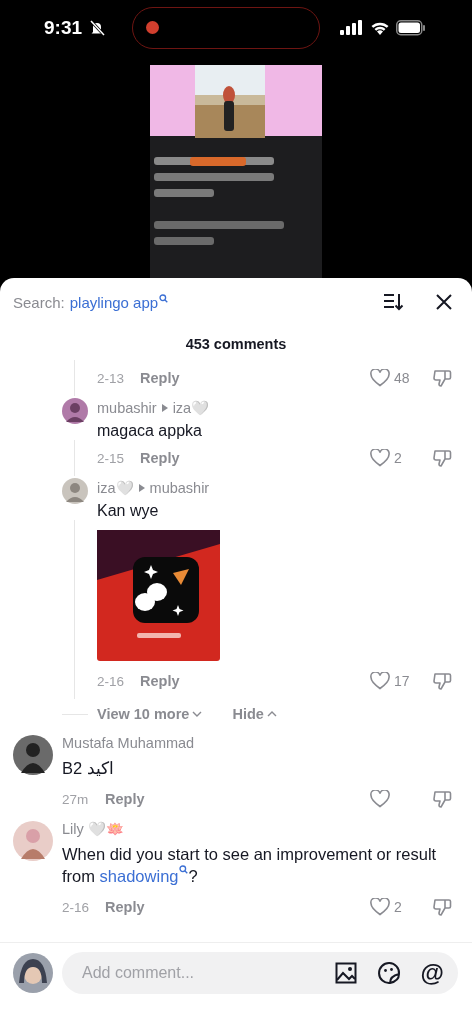 Image resolution: width=472 pixels, height=1024 pixels. What do you see at coordinates (111, 378) in the screenshot?
I see `comment-date: 2-13` at bounding box center [111, 378].